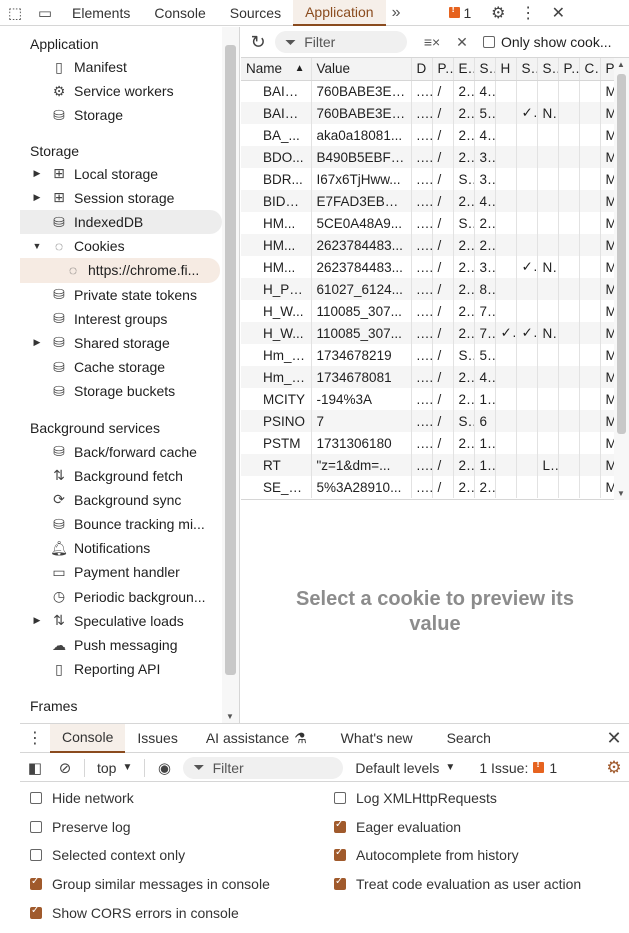 This screenshot has width=629, height=933. What do you see at coordinates (157, 738) in the screenshot?
I see `drawer-tab-issues: Issues` at bounding box center [157, 738].